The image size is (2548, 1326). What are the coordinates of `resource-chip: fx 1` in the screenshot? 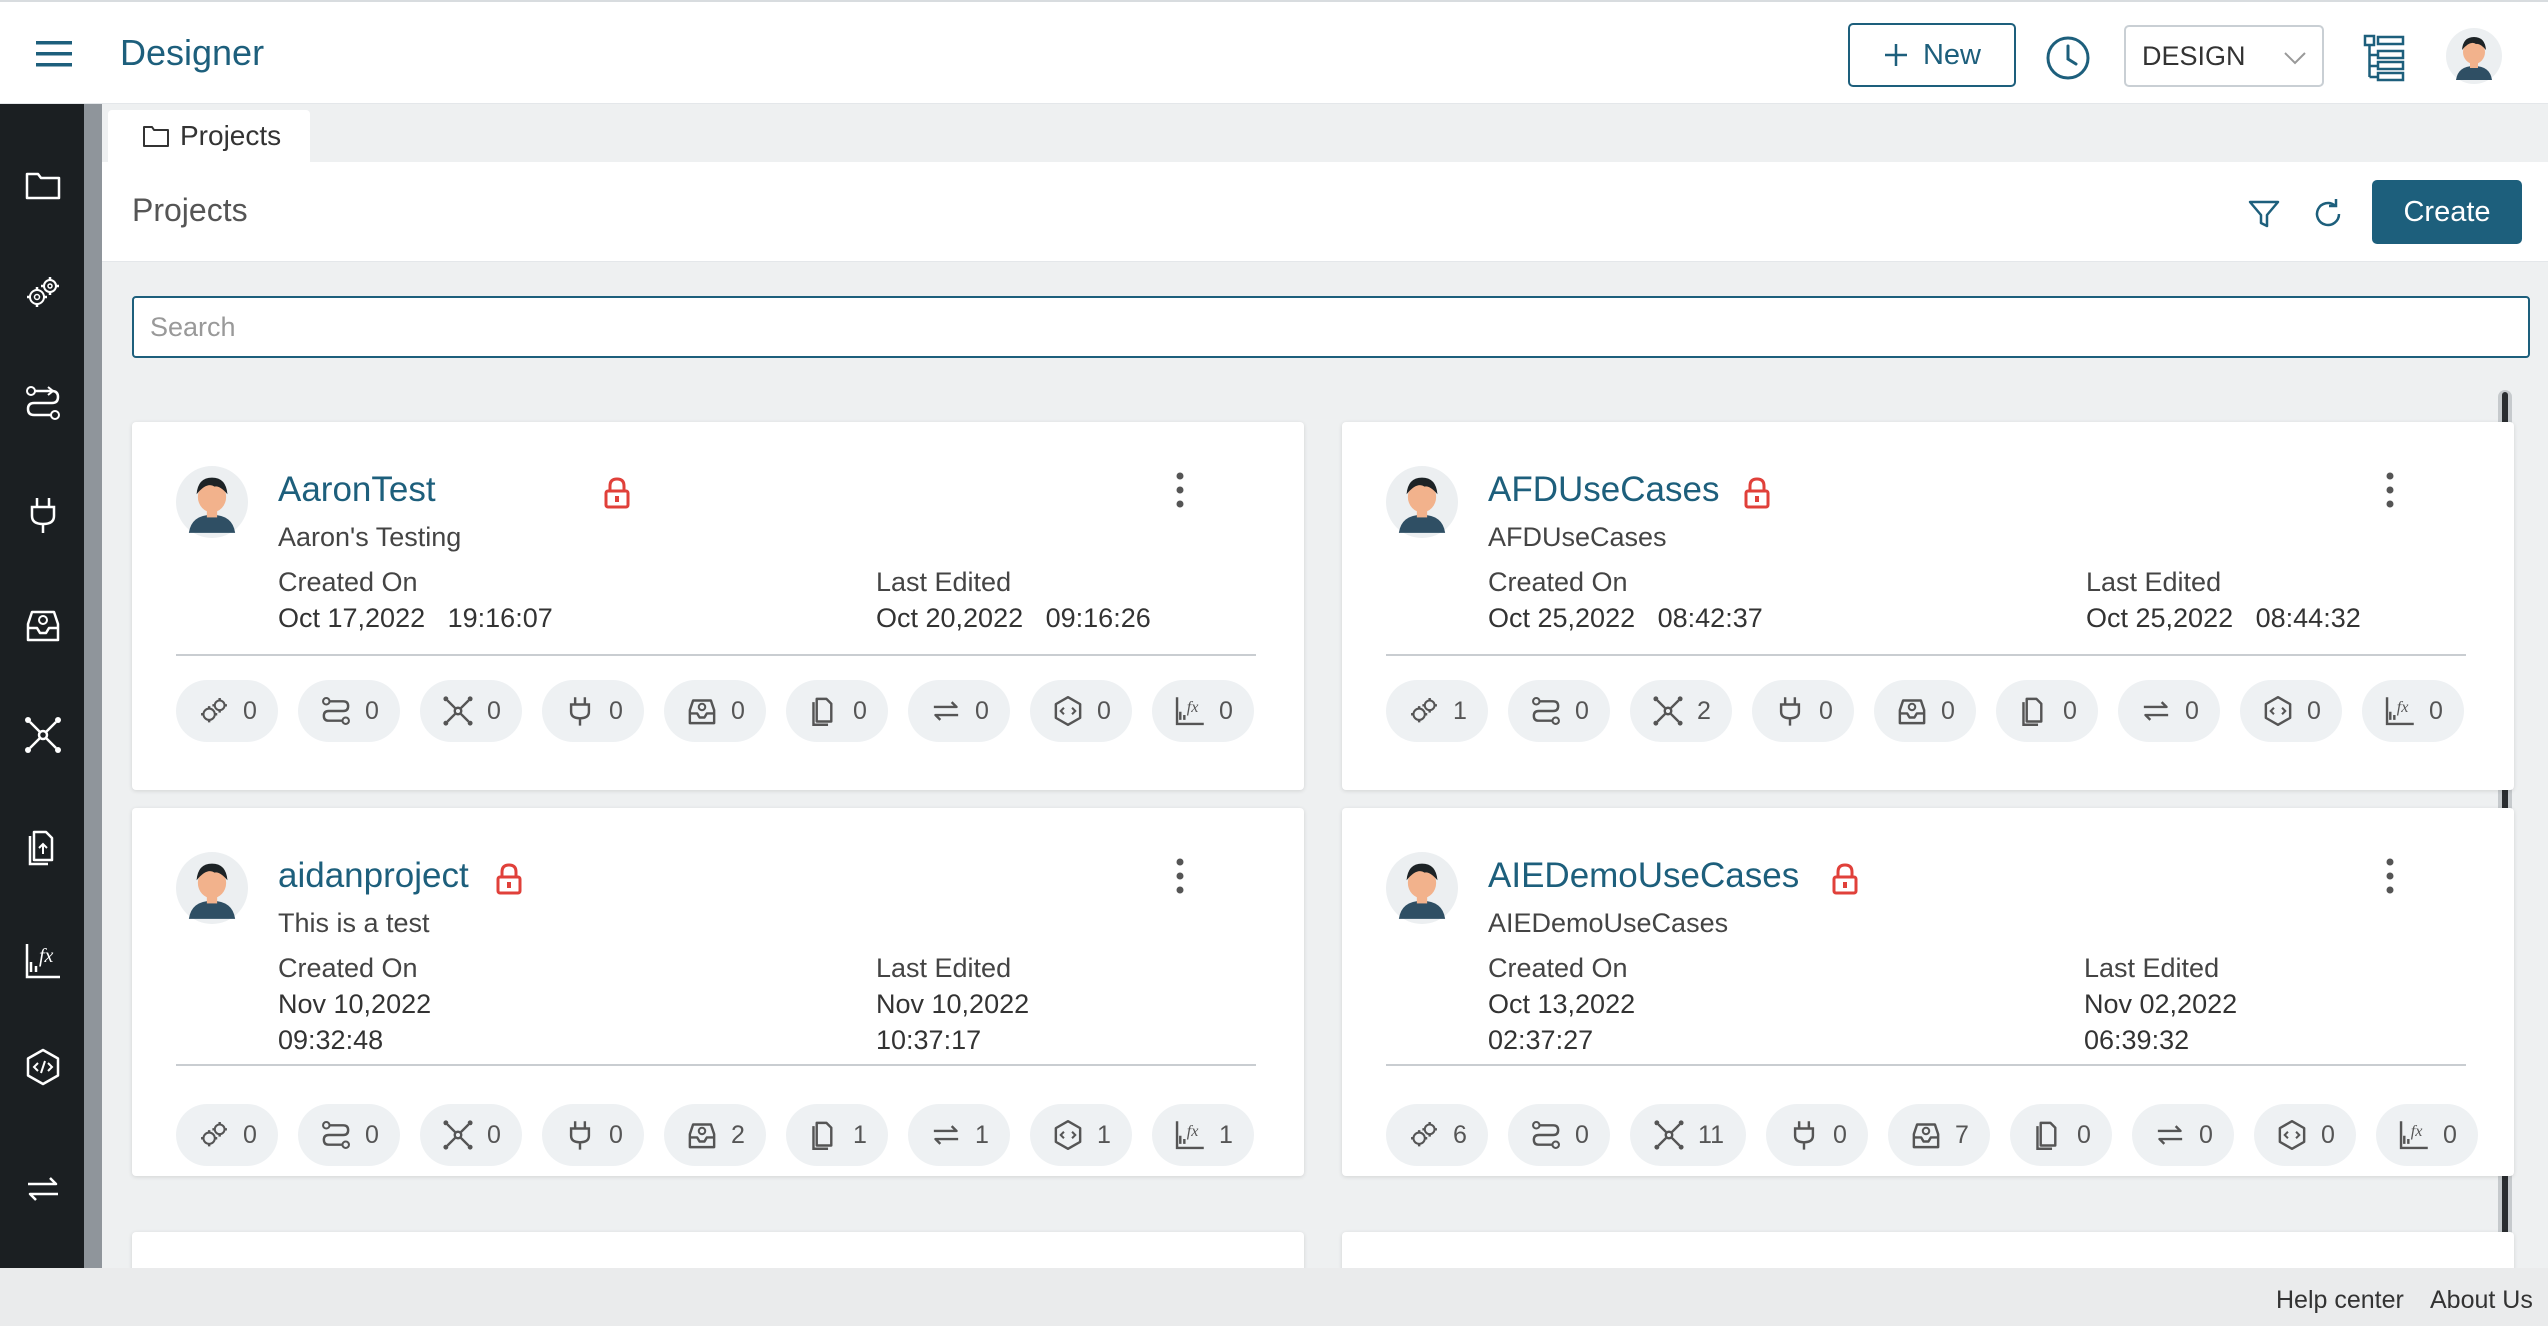 It's located at (1203, 1135).